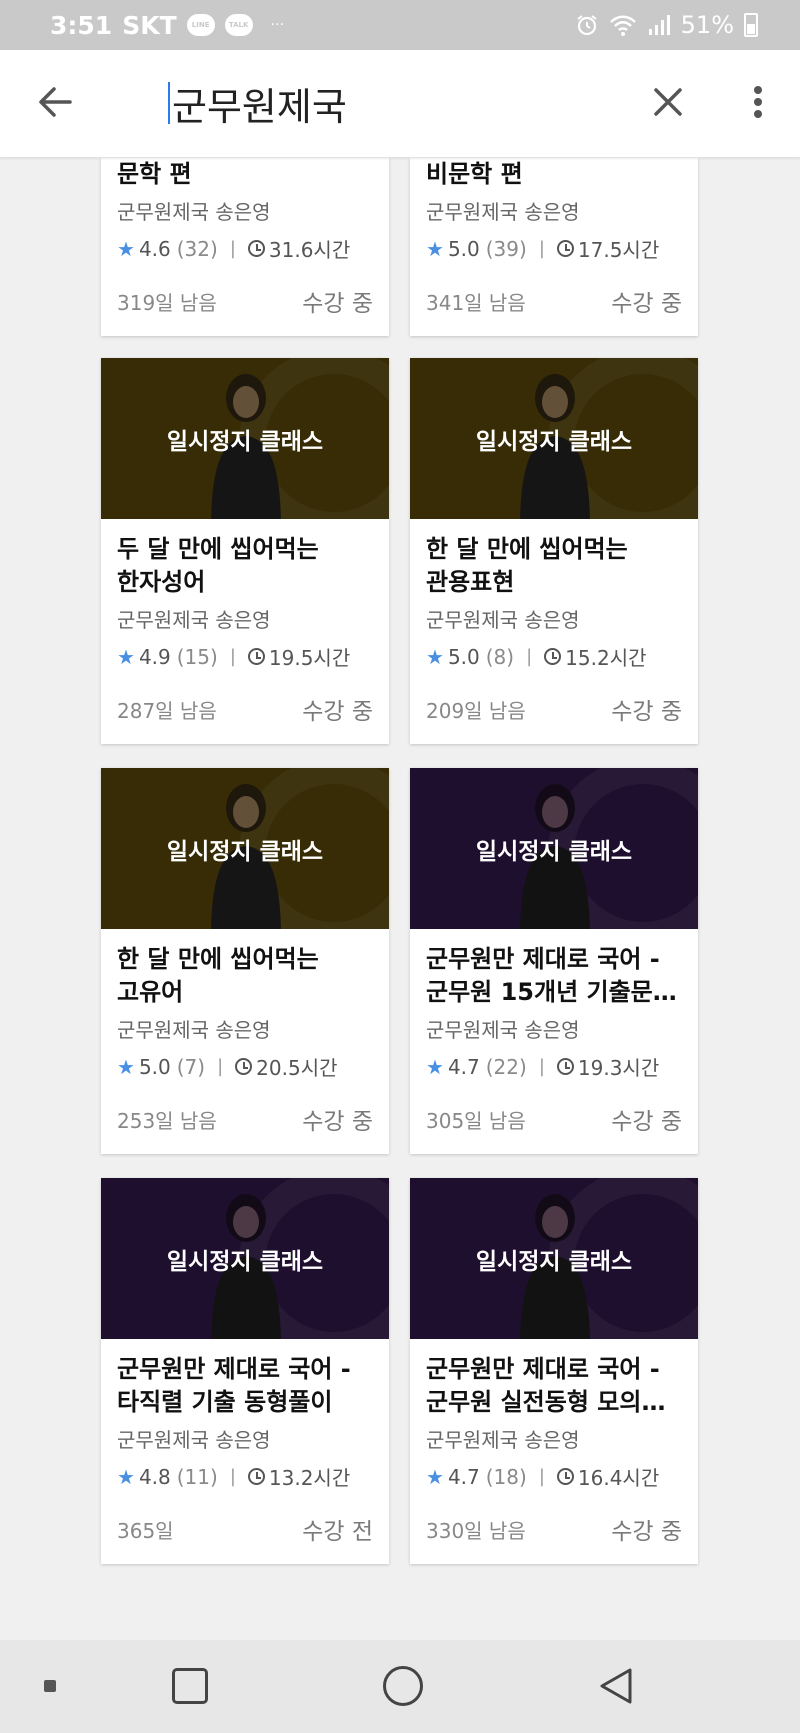 The image size is (800, 1733). Describe the element at coordinates (474, 174) in the screenshot. I see `course-title: 비문학 편` at that location.